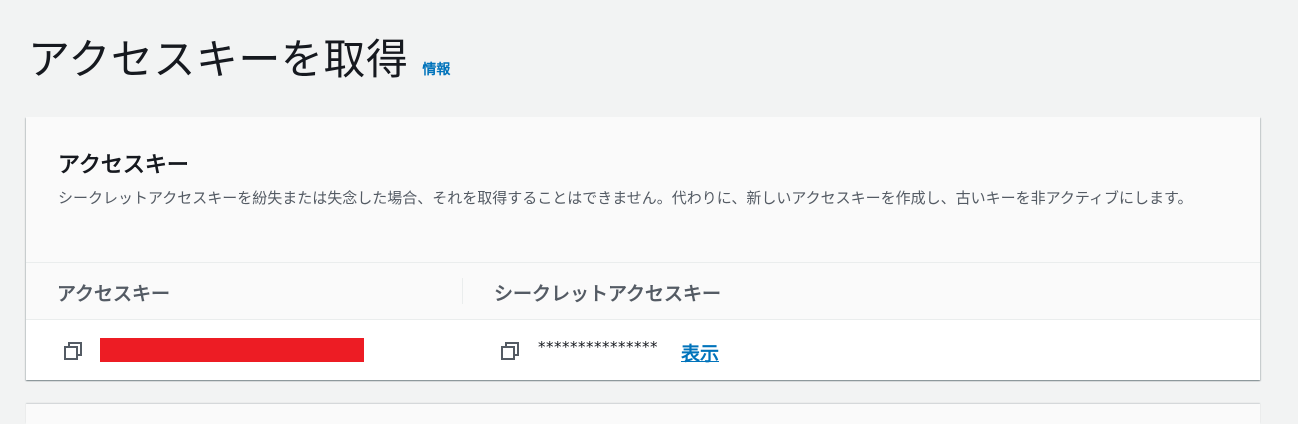 The height and width of the screenshot is (424, 1298). What do you see at coordinates (436, 69) in the screenshot?
I see `info-link: 情報` at bounding box center [436, 69].